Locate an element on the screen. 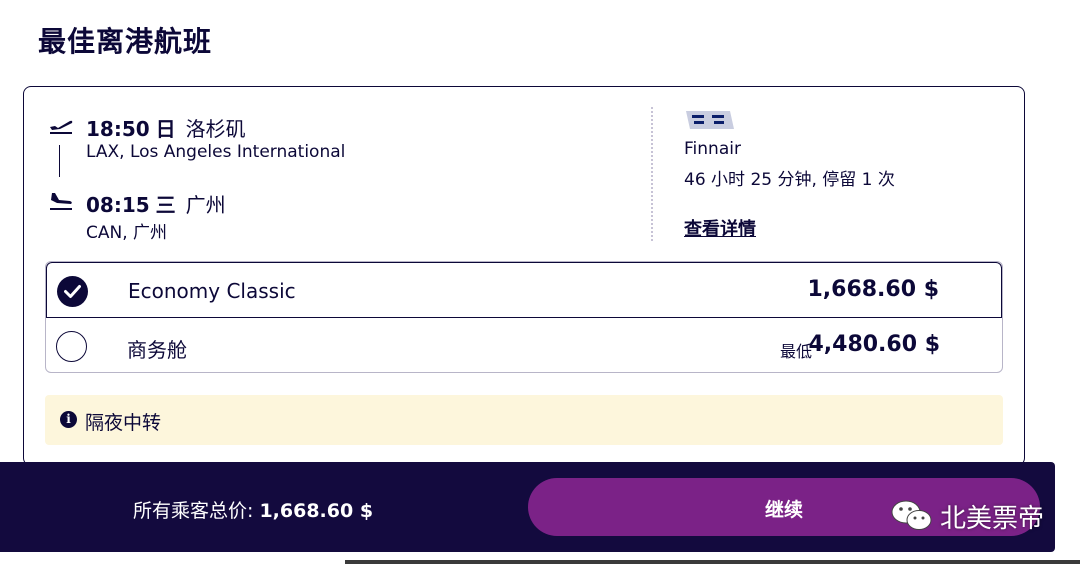 The width and height of the screenshot is (1080, 564). watermark: 北美票帝 is located at coordinates (967, 516).